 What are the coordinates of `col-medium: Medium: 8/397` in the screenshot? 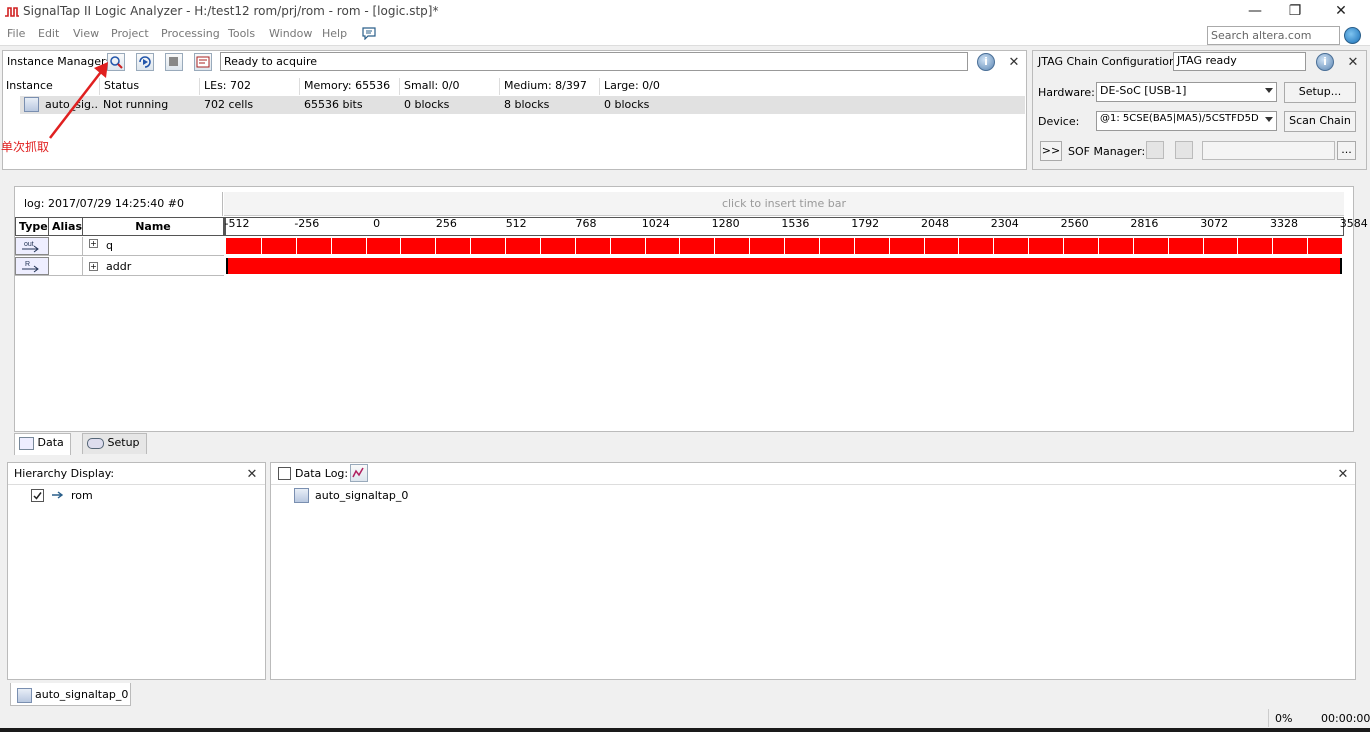 It's located at (550, 86).